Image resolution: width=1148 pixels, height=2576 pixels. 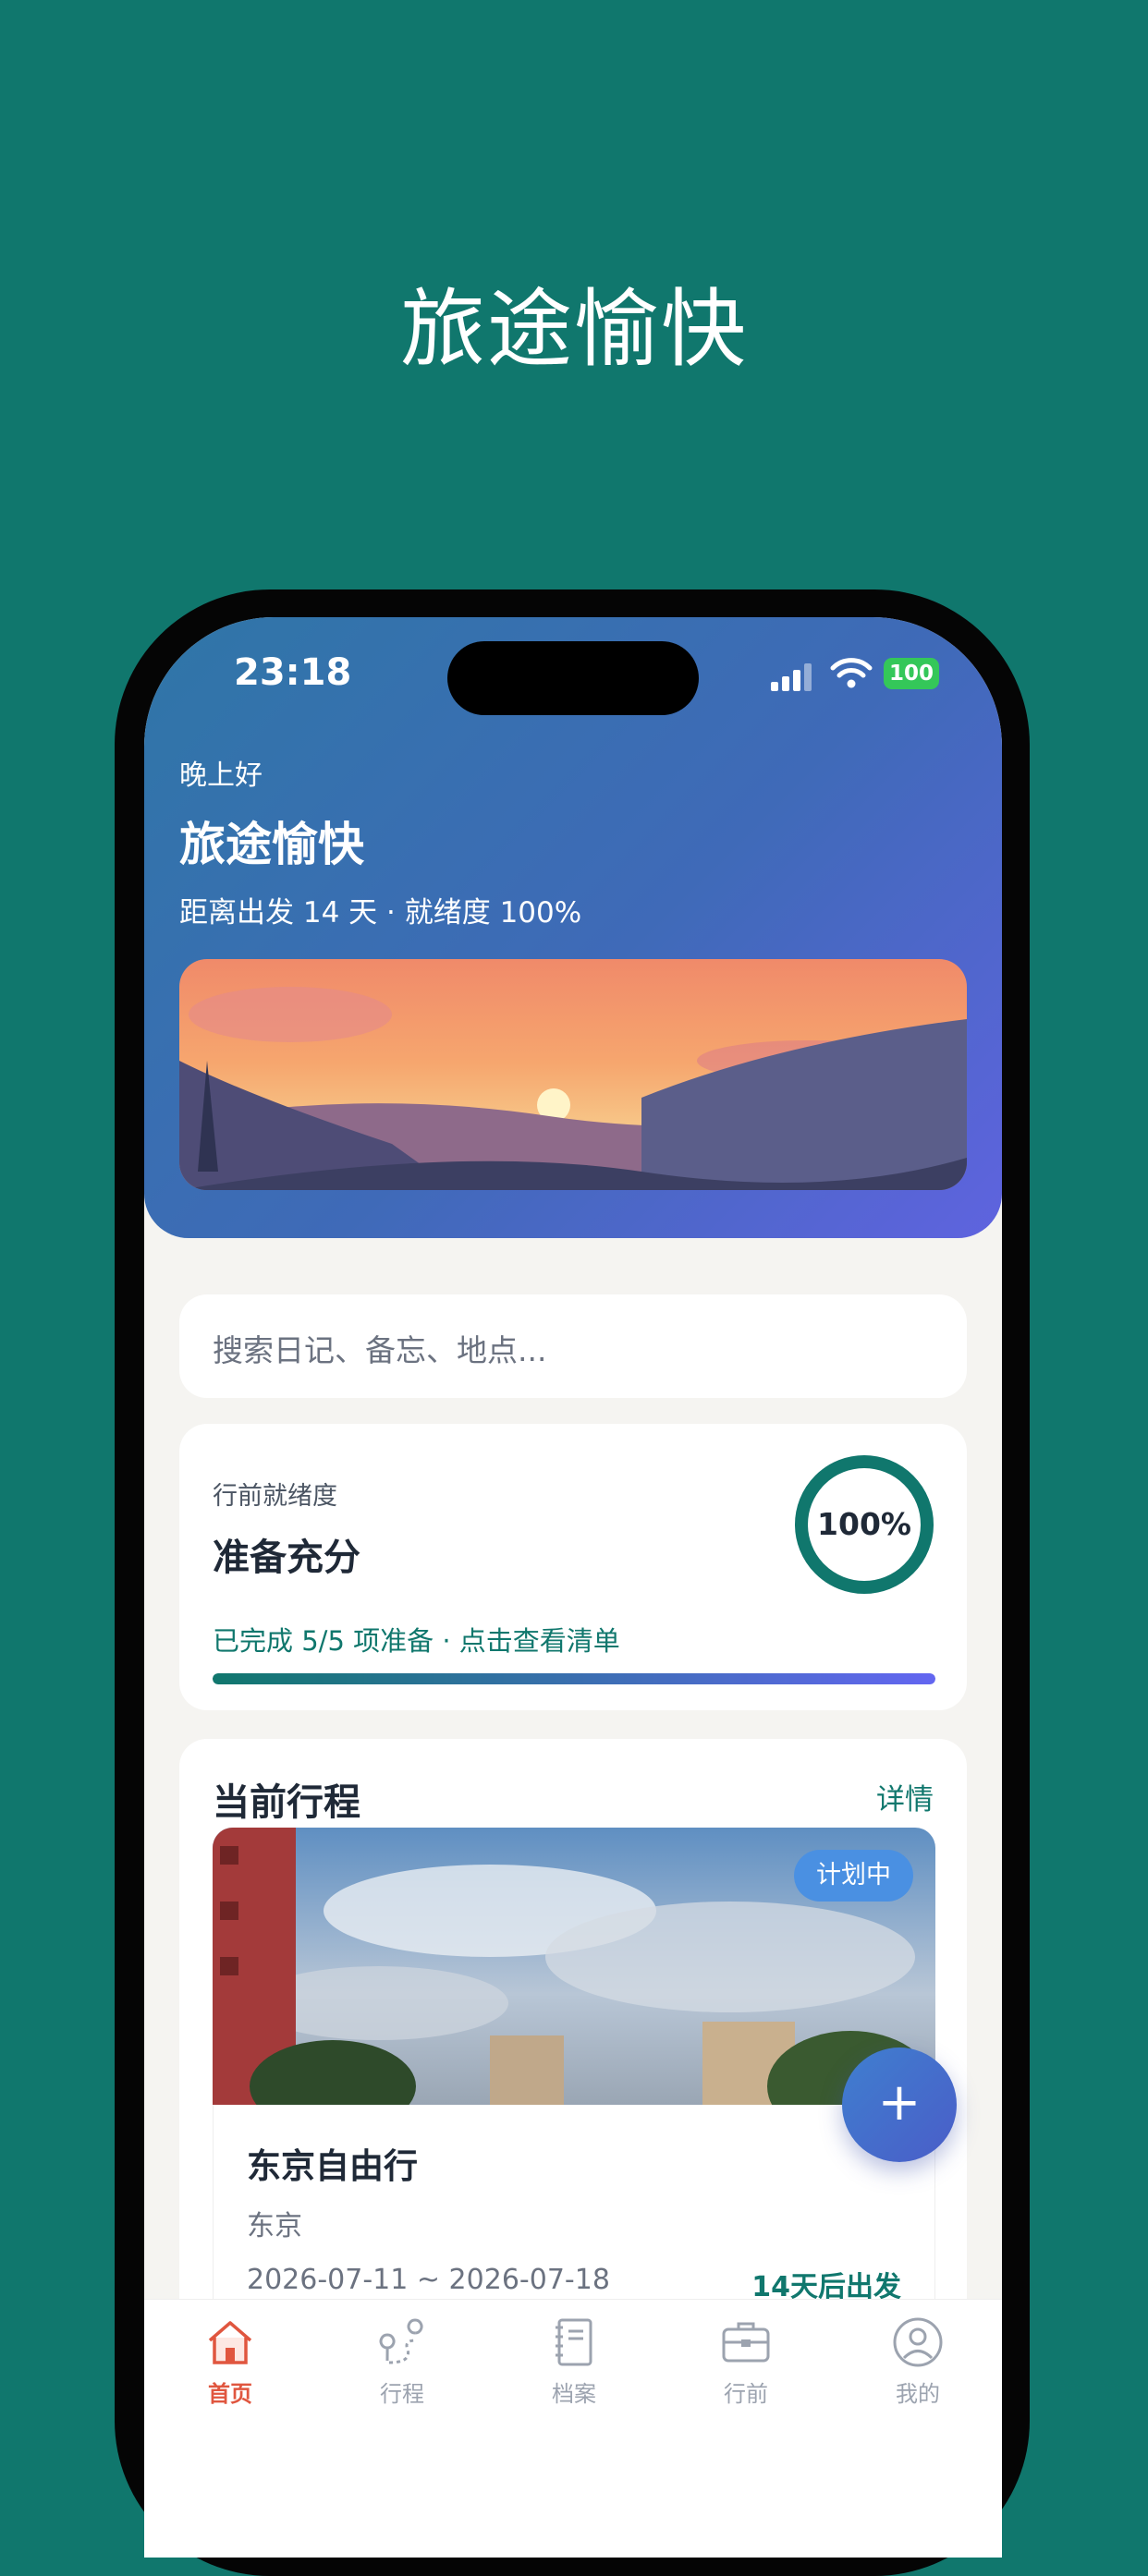 What do you see at coordinates (230, 2370) in the screenshot?
I see `tab-home: 首页` at bounding box center [230, 2370].